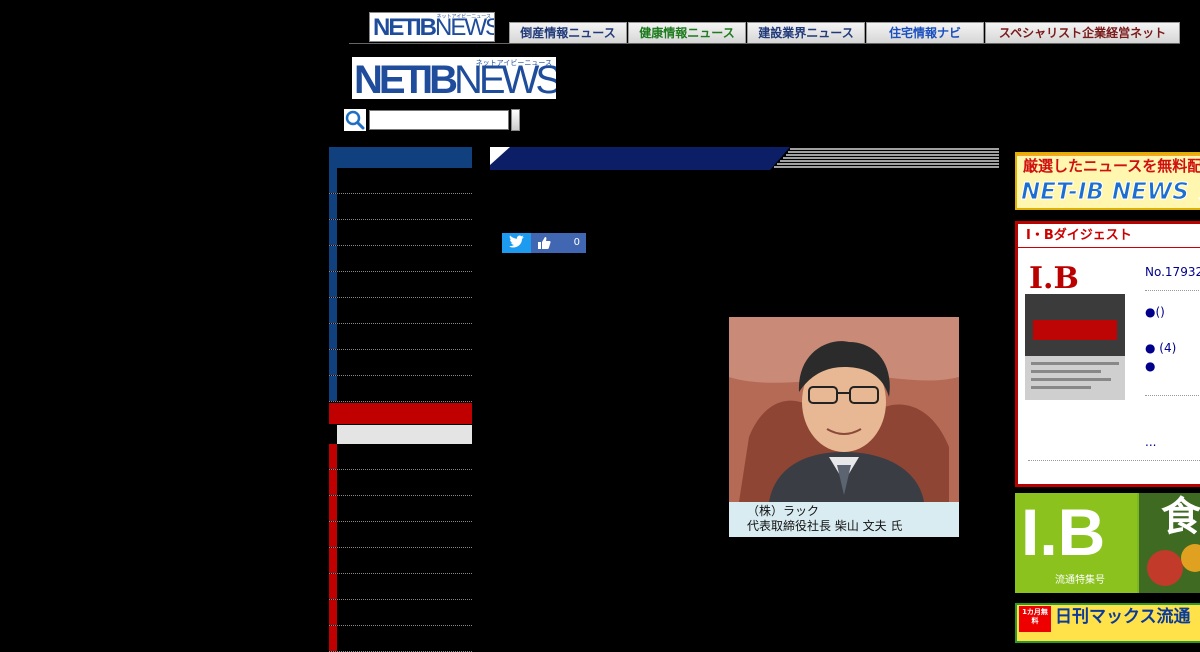  Describe the element at coordinates (513, 63) in the screenshot. I see `main-logo-kana: ネットアイビーニュース` at that location.